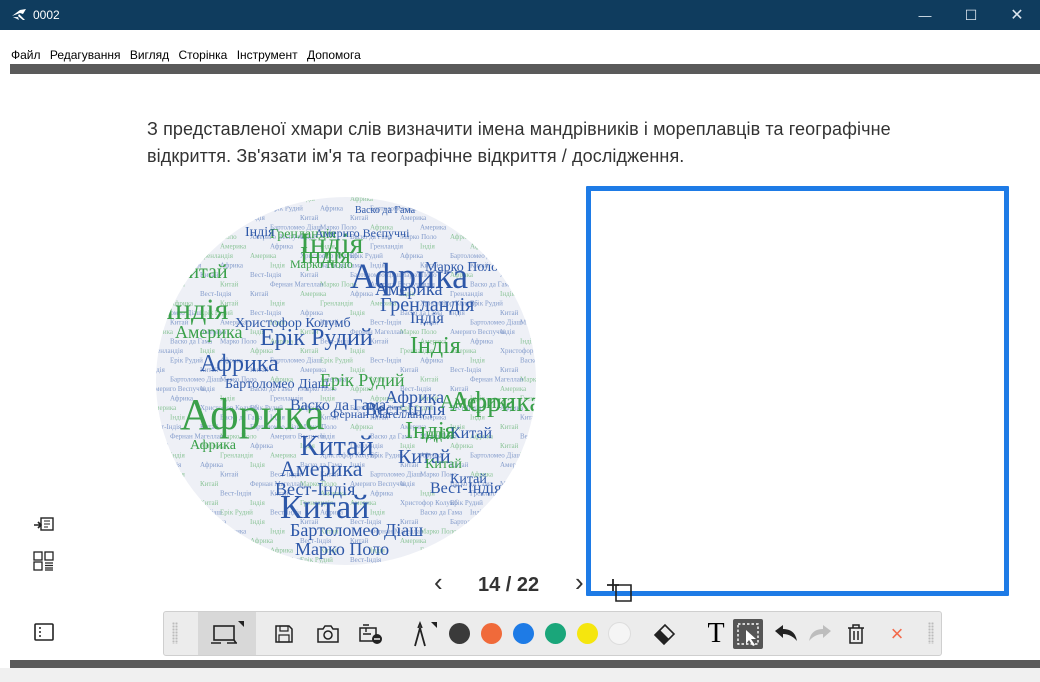  I want to click on menu-help: Допомога, so click(334, 55).